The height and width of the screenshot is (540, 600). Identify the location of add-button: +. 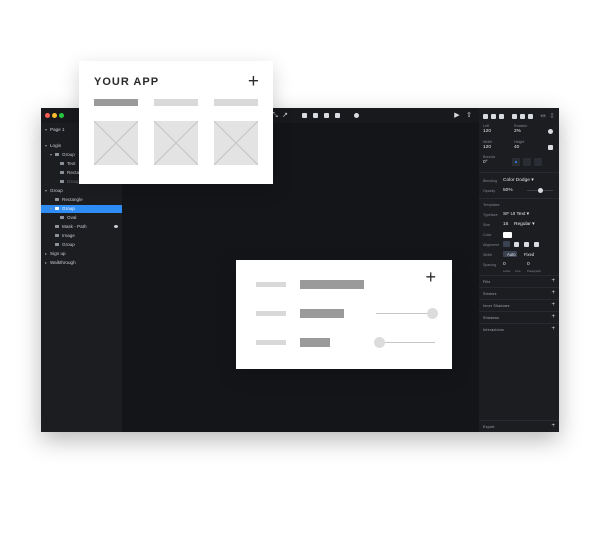
(253, 81).